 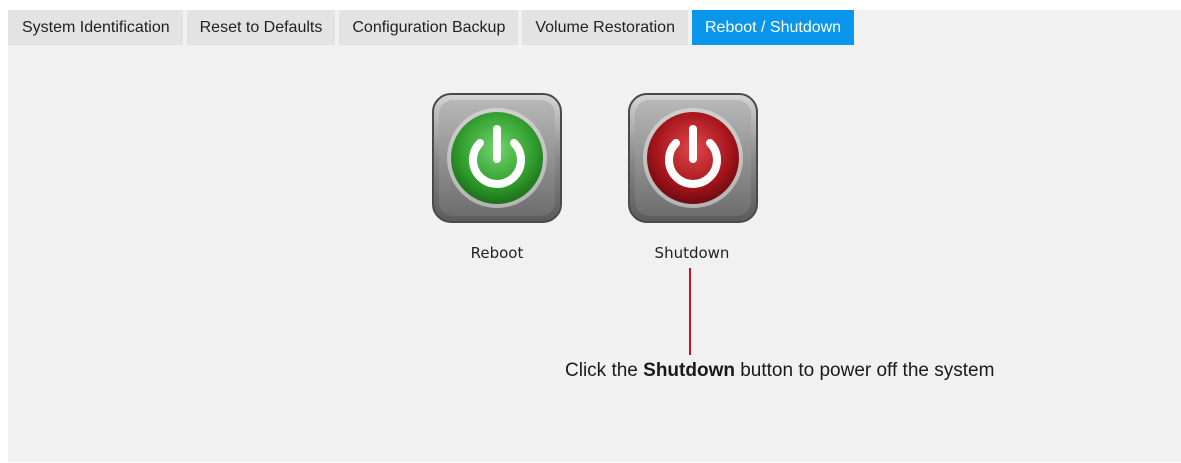 I want to click on callout-suffix: button to power off the system, so click(x=864, y=370).